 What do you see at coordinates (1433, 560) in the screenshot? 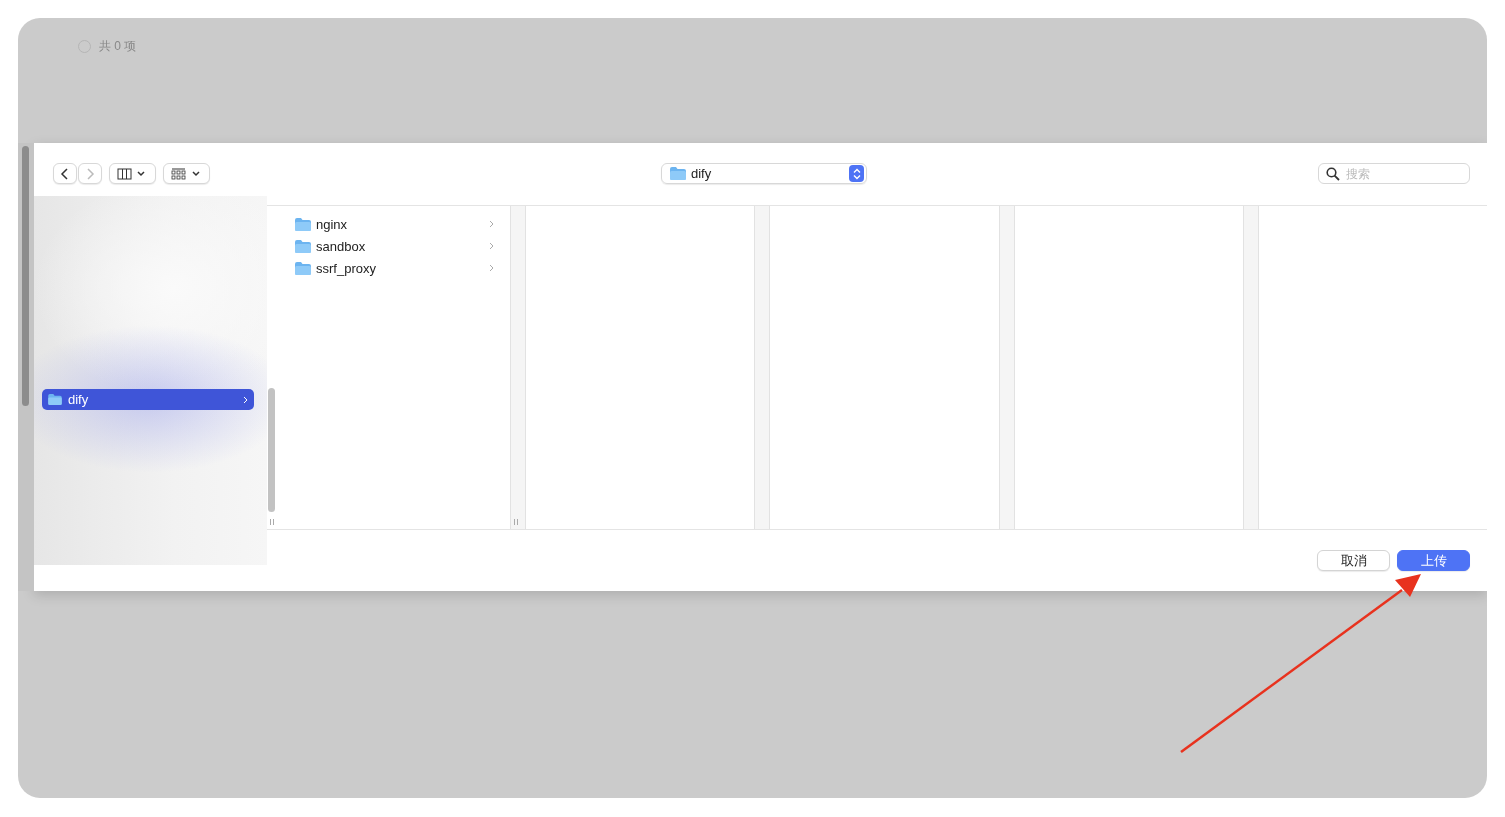
I see `upload-button: 上传` at bounding box center [1433, 560].